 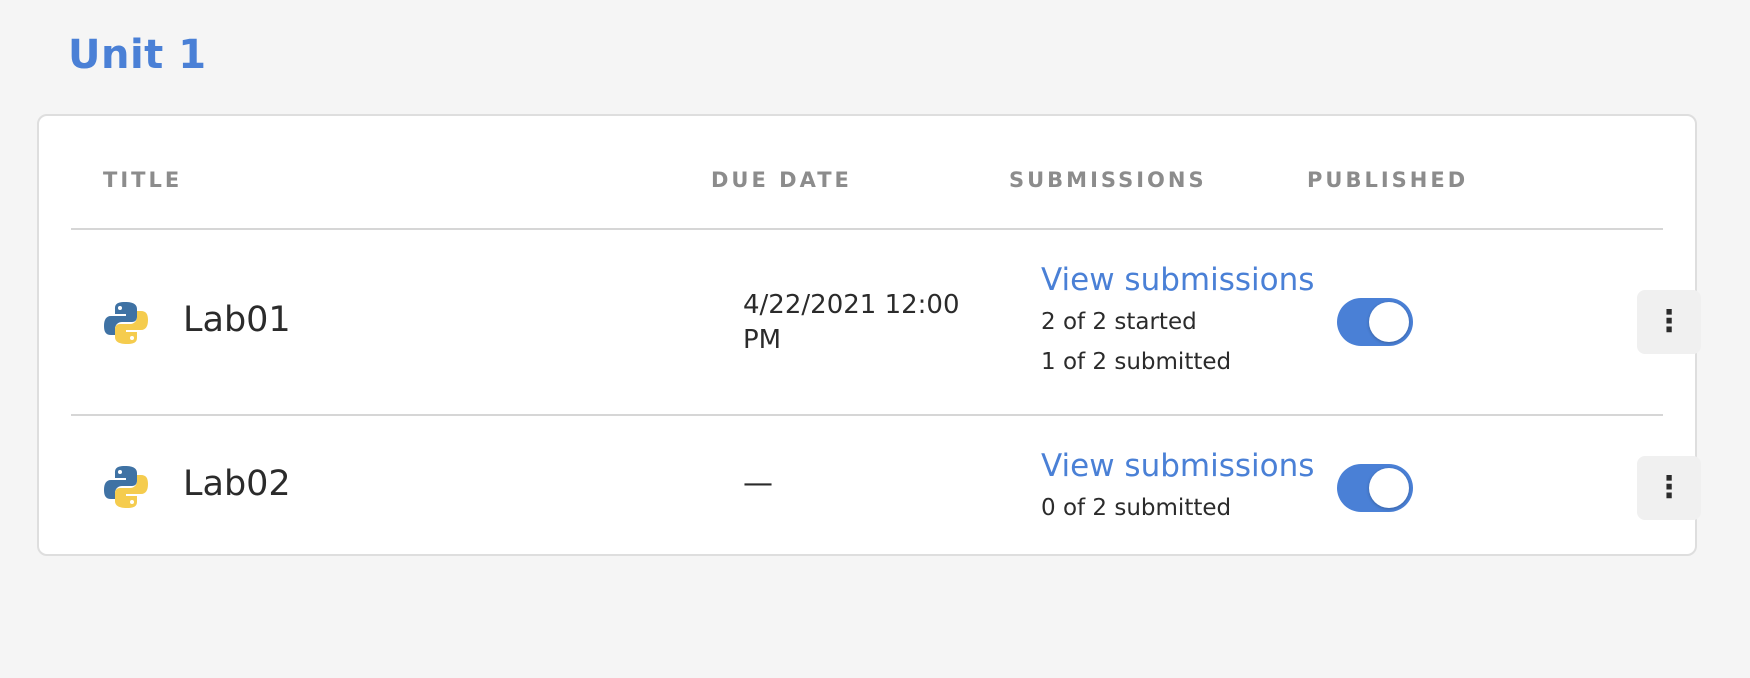 What do you see at coordinates (237, 484) in the screenshot?
I see `assignment-title: Lab02` at bounding box center [237, 484].